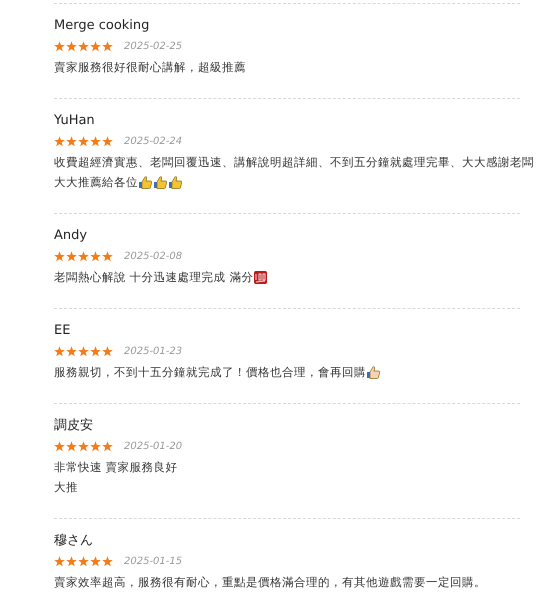 The width and height of the screenshot is (559, 599). I want to click on review-text: 服務親切，不到十五分鐘就完成了！價格也合理，會再回購, so click(210, 372).